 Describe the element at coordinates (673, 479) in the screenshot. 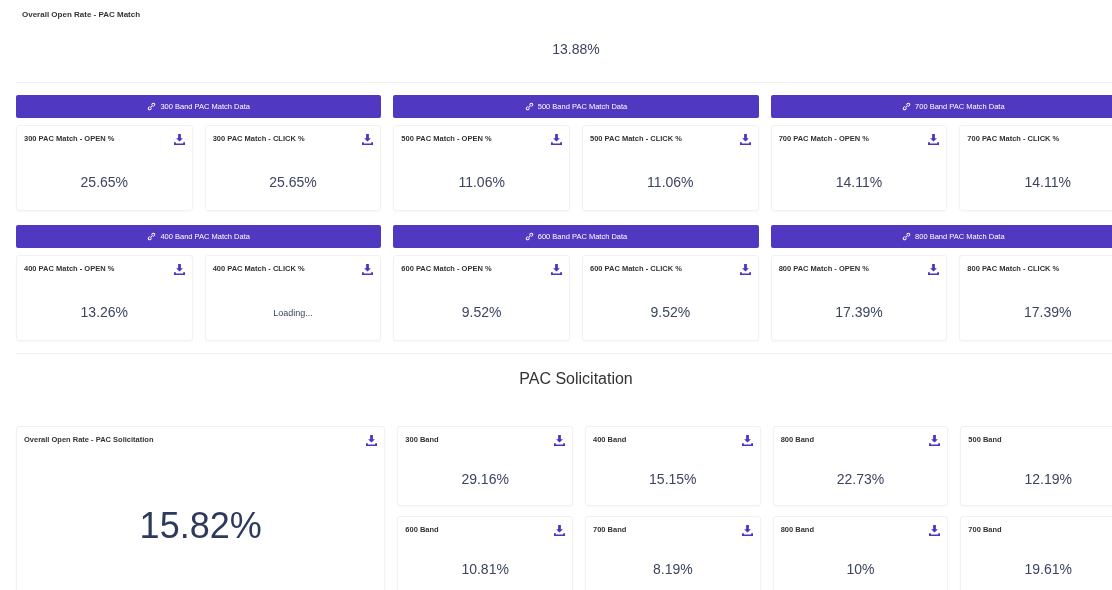

I see `stat-value: 15.15%` at that location.